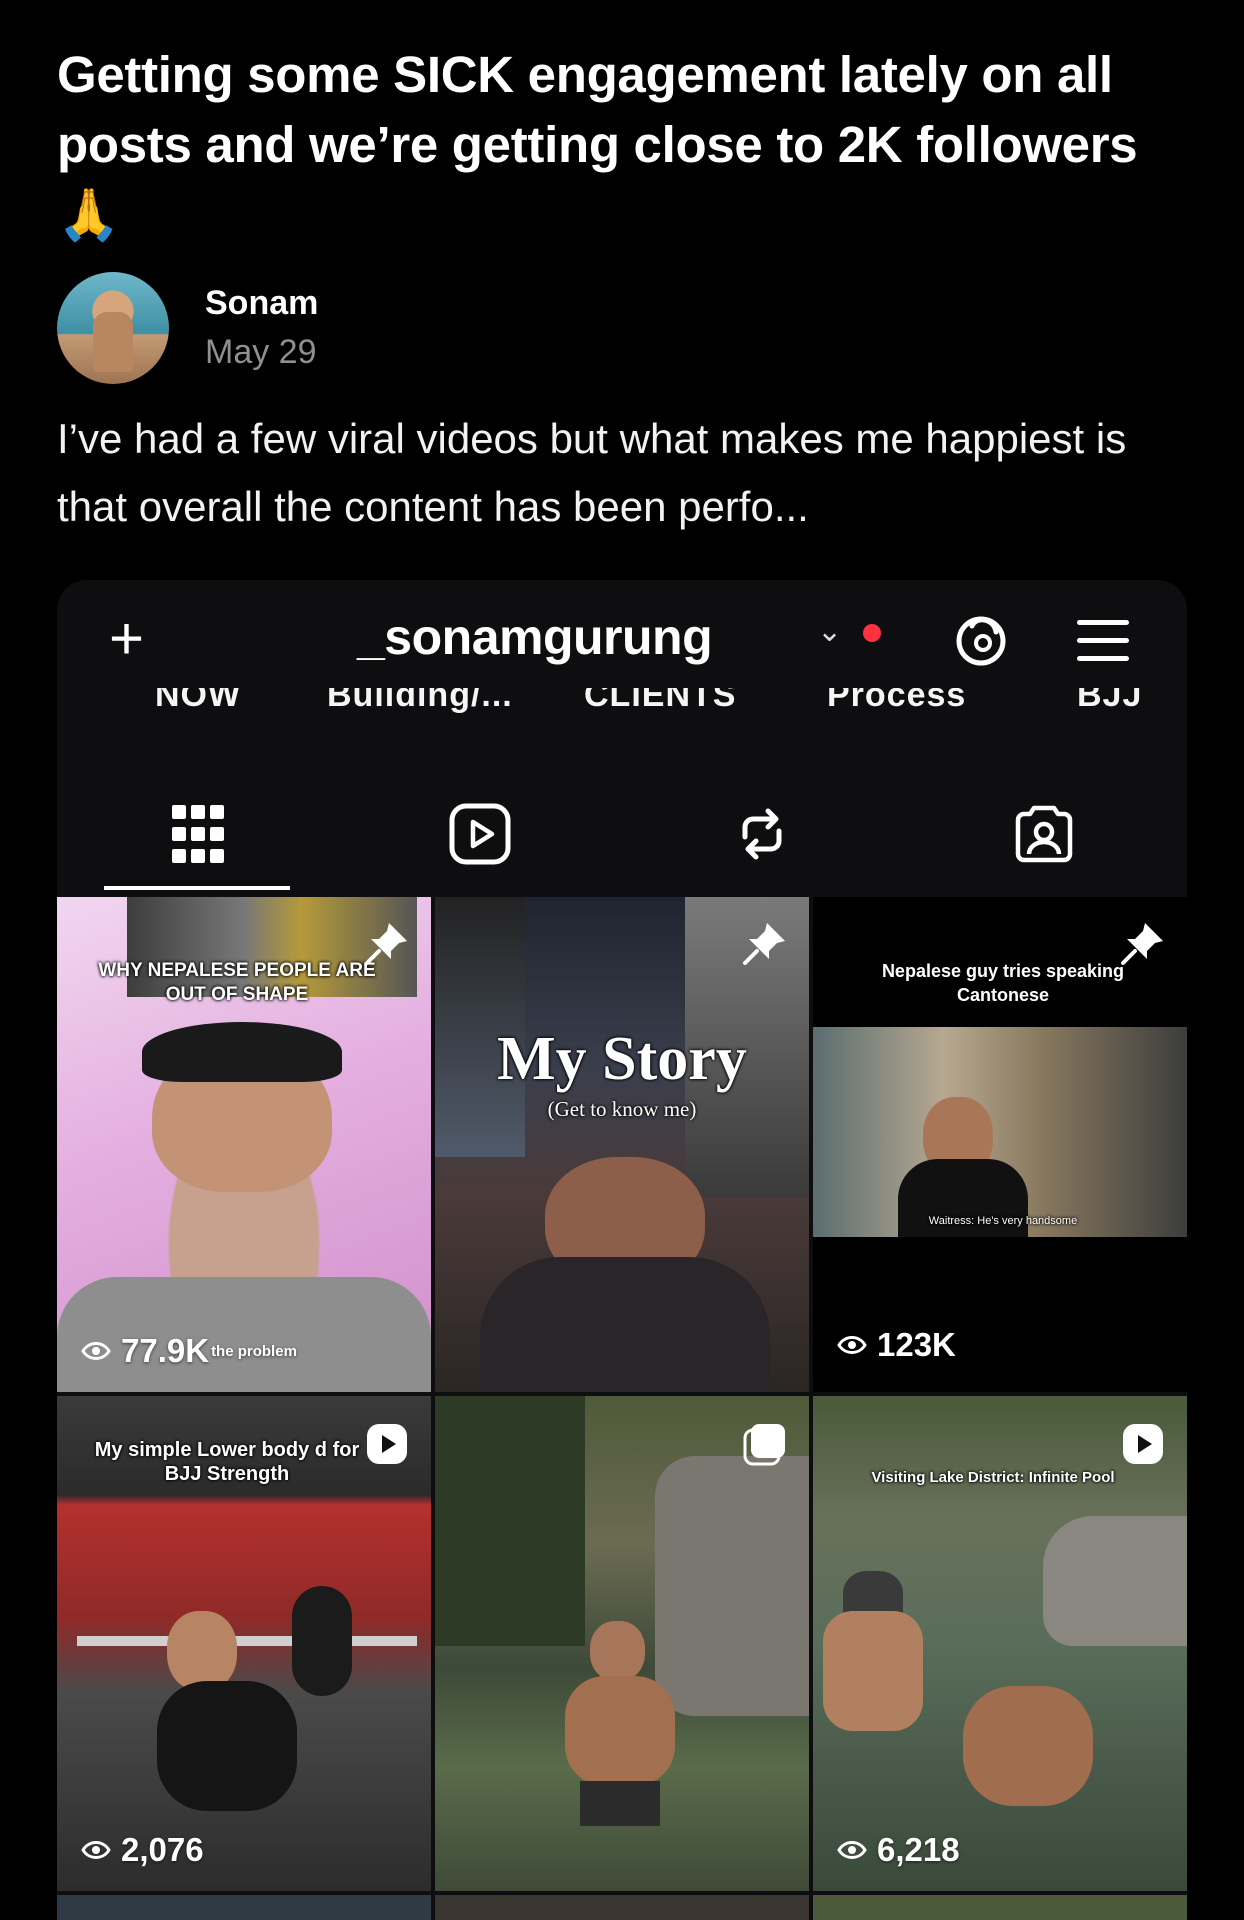 This screenshot has height=1920, width=1244. What do you see at coordinates (764, 1445) in the screenshot?
I see `carousel-icon` at bounding box center [764, 1445].